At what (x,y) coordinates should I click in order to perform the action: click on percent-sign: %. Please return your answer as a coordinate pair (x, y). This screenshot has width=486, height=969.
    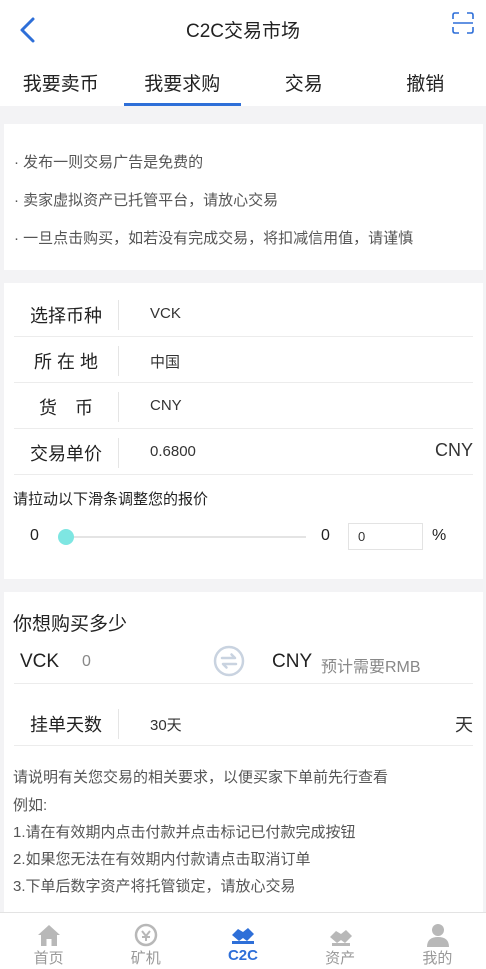
    Looking at the image, I should click on (439, 535).